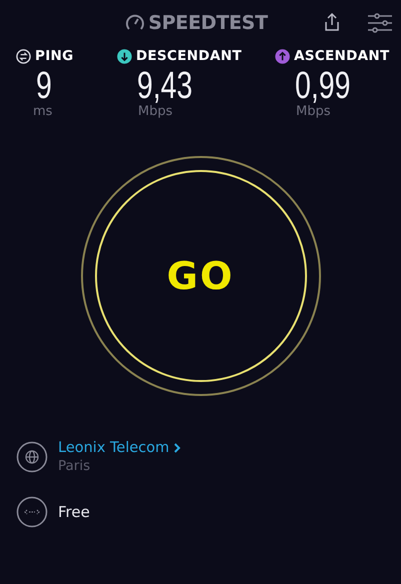 This screenshot has height=584, width=401. I want to click on chevron-icon, so click(178, 448).